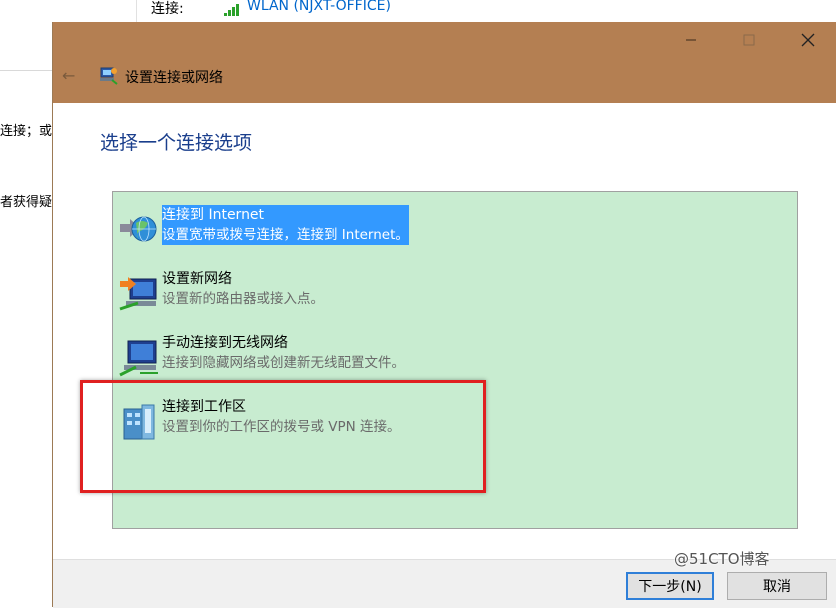  What do you see at coordinates (243, 299) in the screenshot?
I see `option-description: 设置新的路由器或接入点。` at bounding box center [243, 299].